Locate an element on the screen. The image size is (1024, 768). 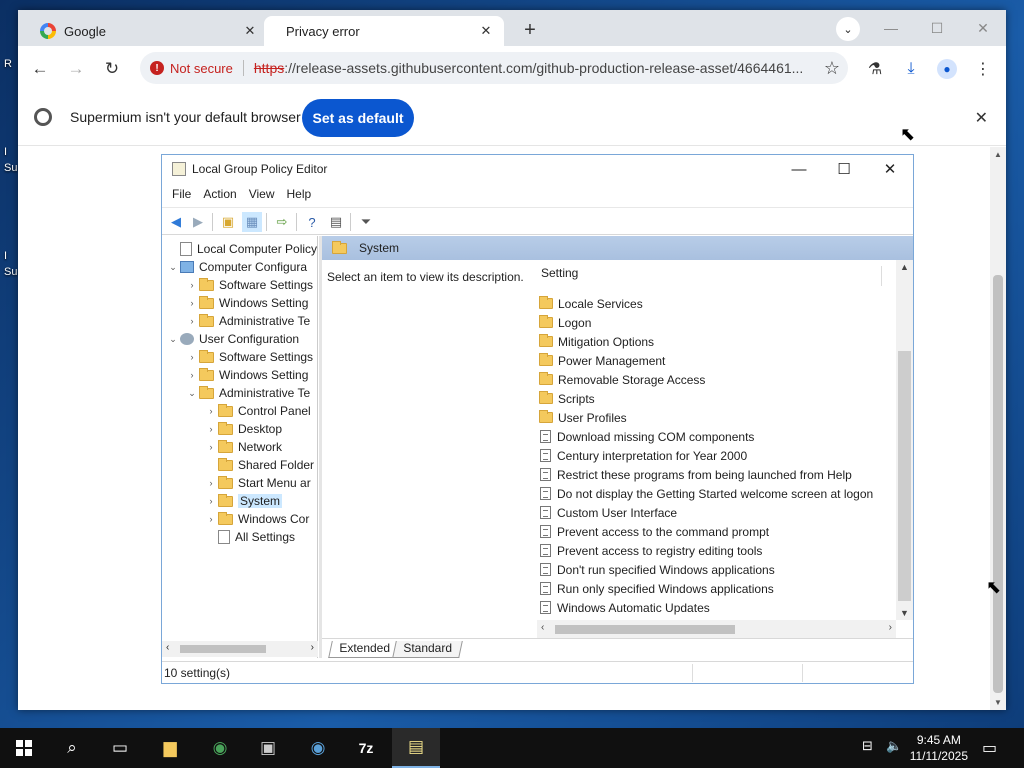
list-vertical-scrollbar: ▲ ▼ is located at coordinates (904, 440).